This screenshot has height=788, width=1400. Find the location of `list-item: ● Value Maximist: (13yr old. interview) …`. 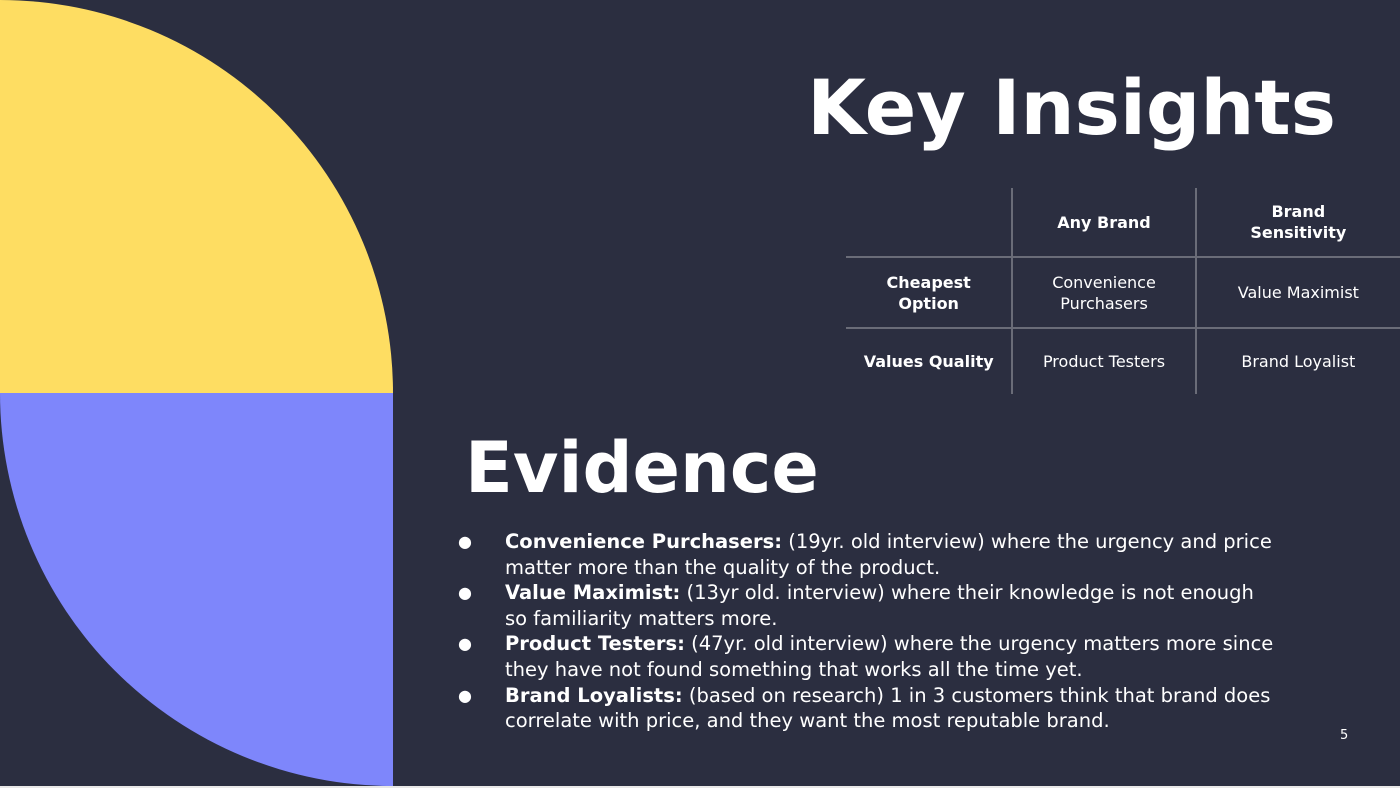

list-item: ● Value Maximist: (13yr old. interview) … is located at coordinates (868, 605).